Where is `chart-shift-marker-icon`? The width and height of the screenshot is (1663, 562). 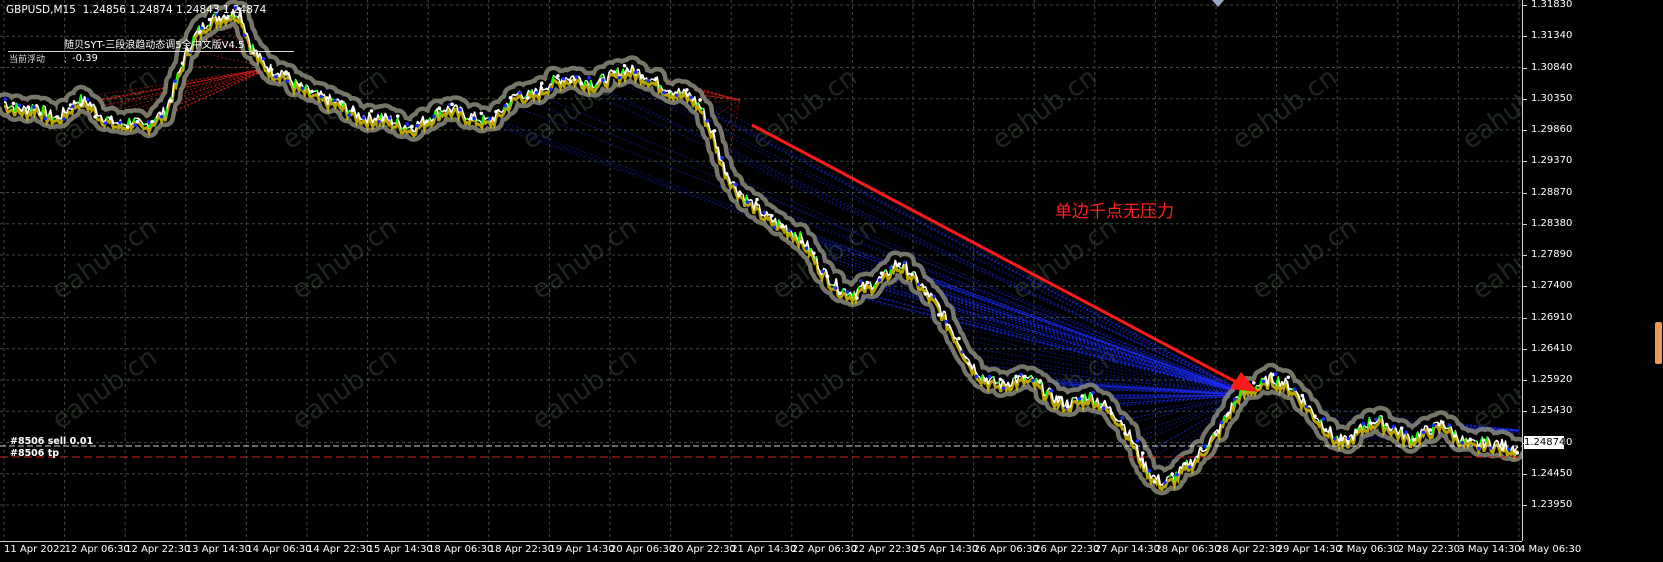 chart-shift-marker-icon is located at coordinates (1218, 3).